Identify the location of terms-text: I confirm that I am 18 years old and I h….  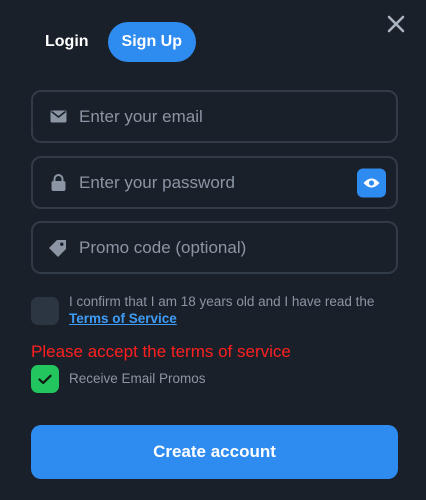
(234, 310).